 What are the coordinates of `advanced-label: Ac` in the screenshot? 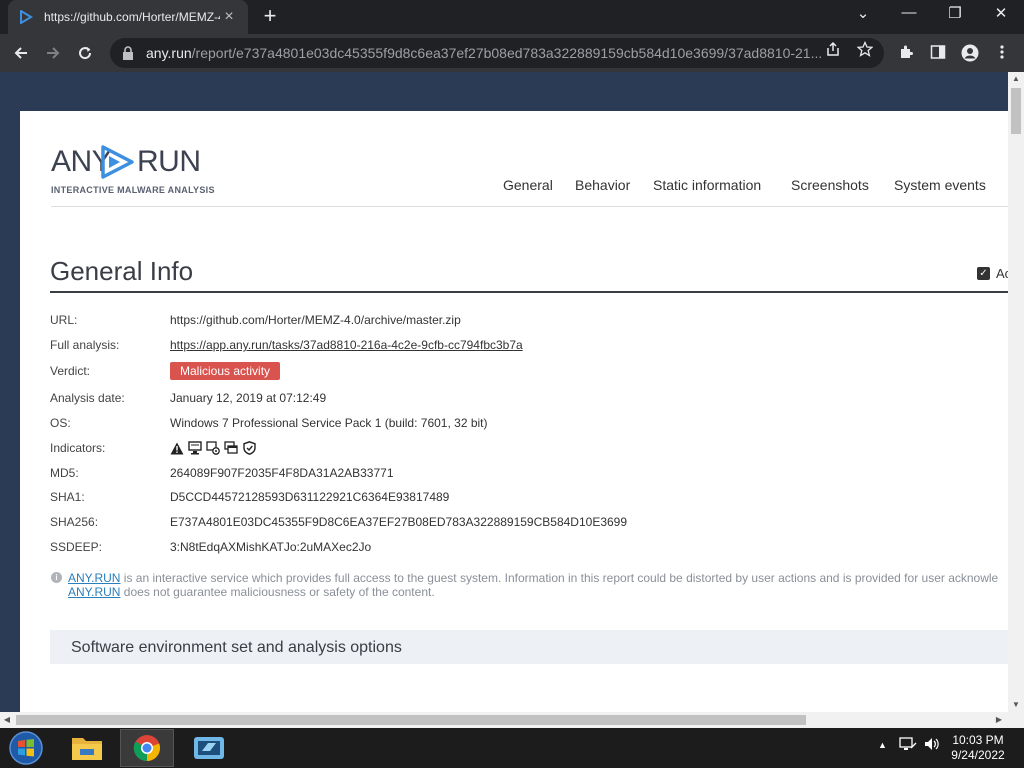 It's located at (1002, 273).